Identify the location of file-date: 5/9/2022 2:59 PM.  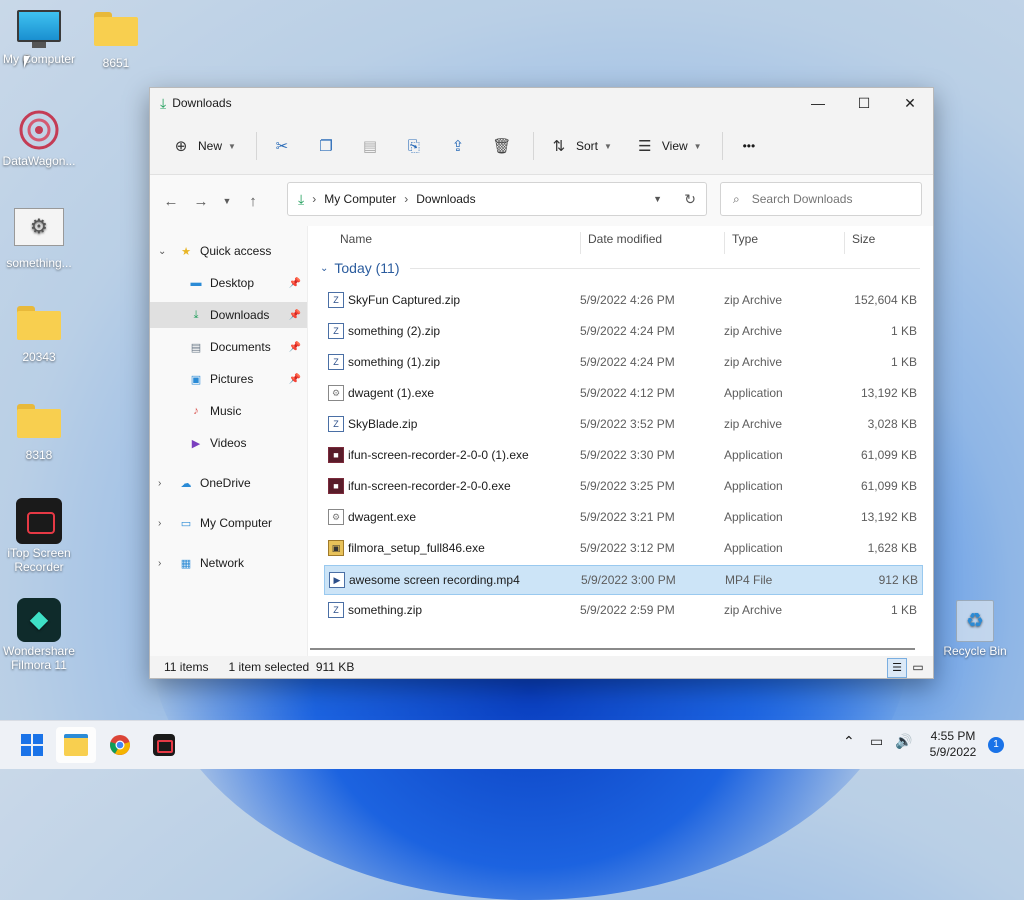
(627, 610).